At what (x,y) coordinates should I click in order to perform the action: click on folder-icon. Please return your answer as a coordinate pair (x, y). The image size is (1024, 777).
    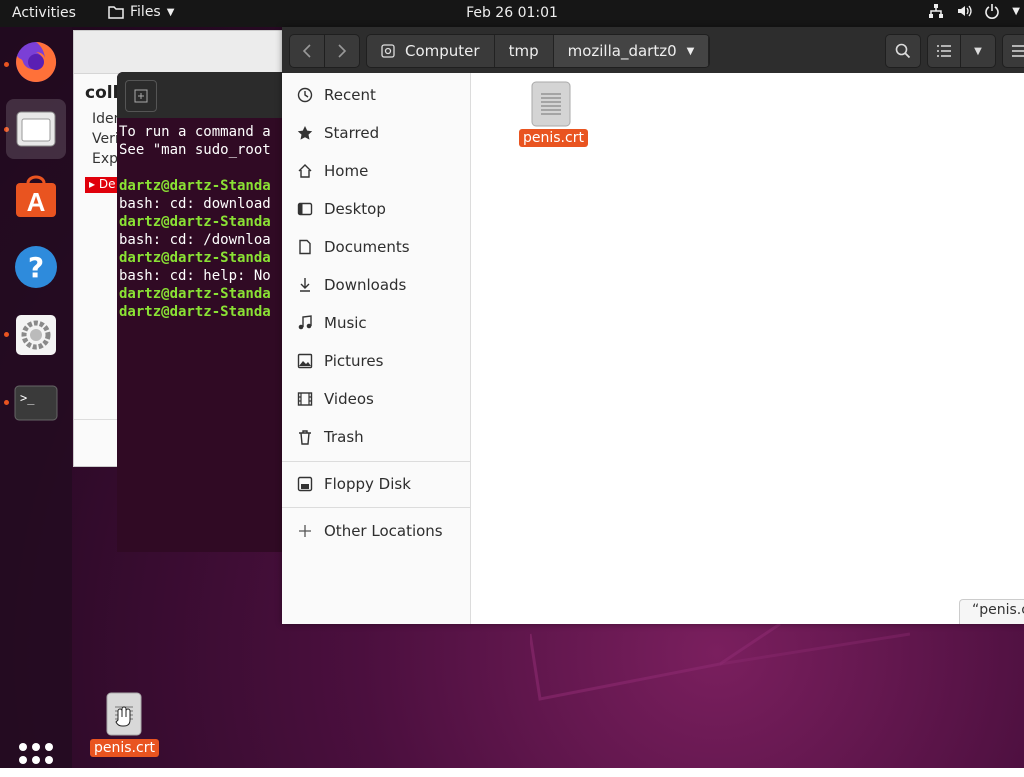
    Looking at the image, I should click on (116, 12).